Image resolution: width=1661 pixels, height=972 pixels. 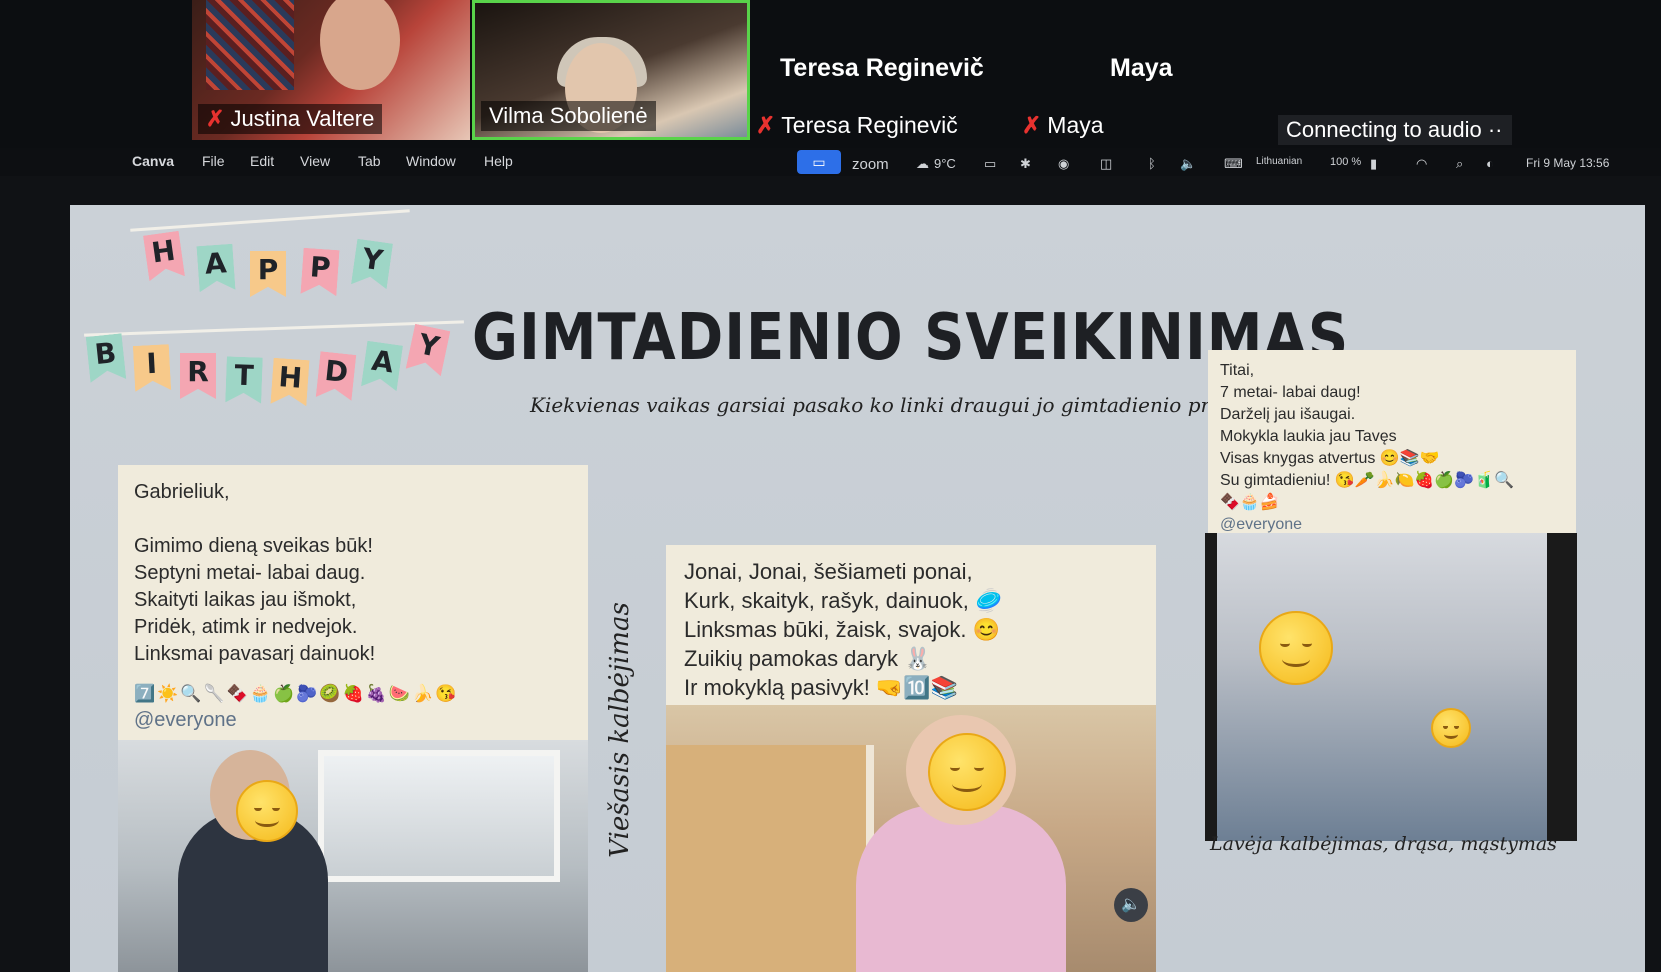 What do you see at coordinates (1141, 68) in the screenshot?
I see `participant-tile-maya-name: Maya` at bounding box center [1141, 68].